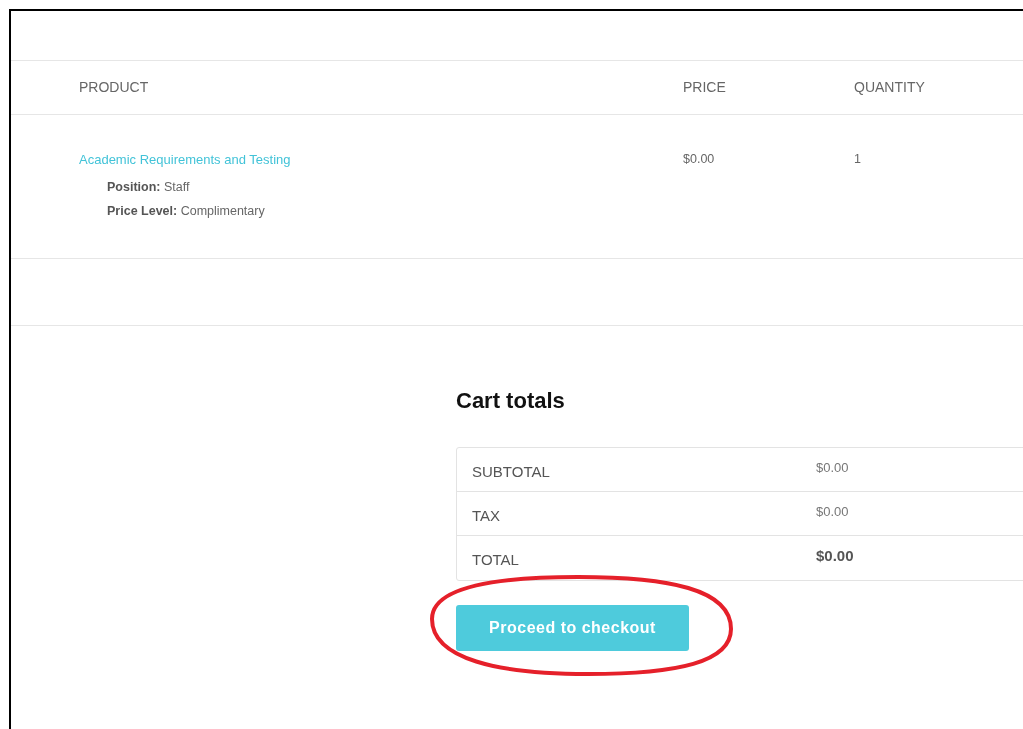 This screenshot has width=1023, height=729. What do you see at coordinates (486, 516) in the screenshot?
I see `totals-label: TAX` at bounding box center [486, 516].